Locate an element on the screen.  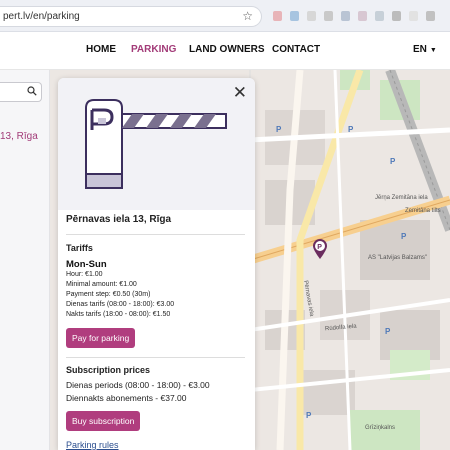
nav-parking: PARKING is located at coordinates (153, 49).